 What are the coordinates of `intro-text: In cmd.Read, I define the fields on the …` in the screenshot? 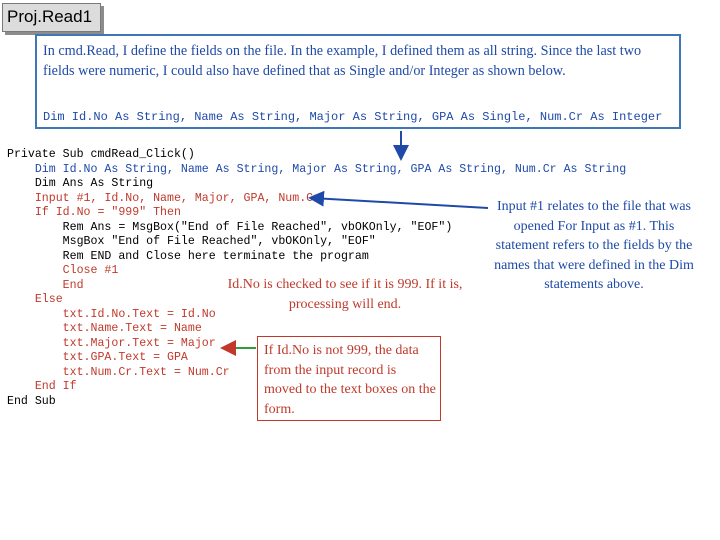 It's located at (342, 61).